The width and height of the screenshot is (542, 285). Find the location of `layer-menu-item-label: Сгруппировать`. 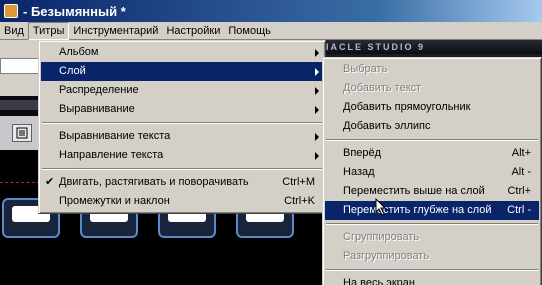

layer-menu-item-label: Сгруппировать is located at coordinates (381, 237).